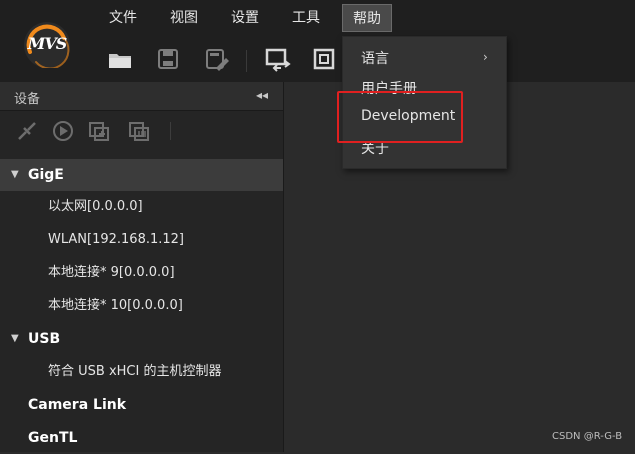  Describe the element at coordinates (111, 273) in the screenshot. I see `tree-item-local-connection-9: 本地连接* 9[0.0.0.0]` at that location.